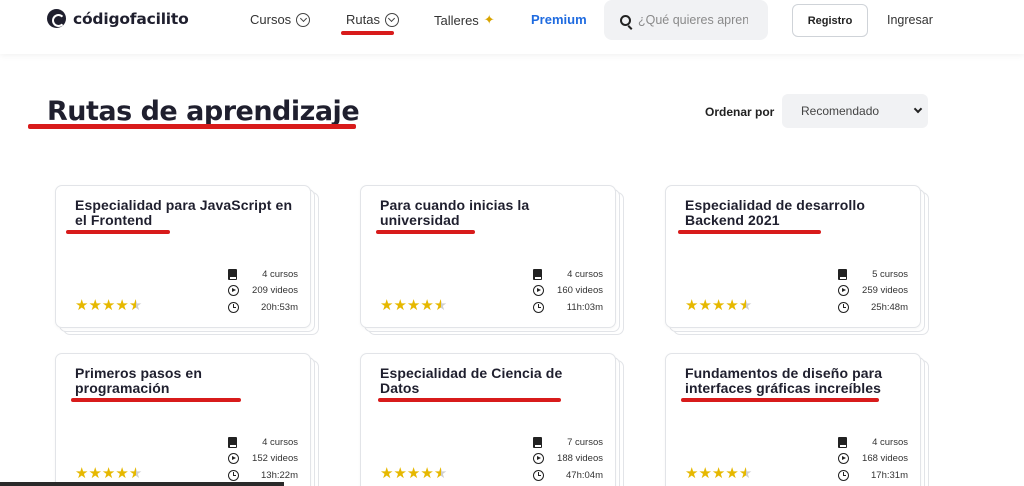 The image size is (1024, 486). What do you see at coordinates (889, 307) in the screenshot?
I see `stat-duracion-value: 25h:48m` at bounding box center [889, 307].